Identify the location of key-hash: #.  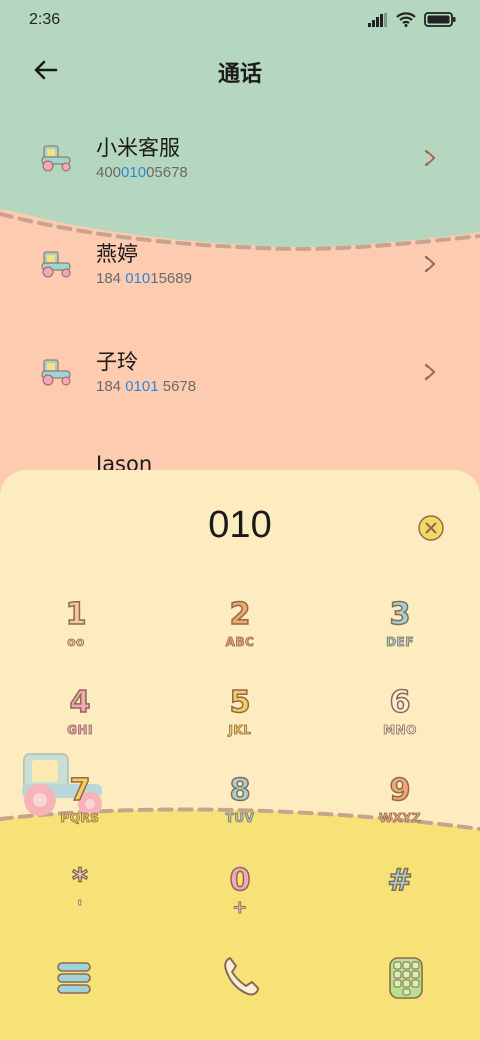
(400, 903).